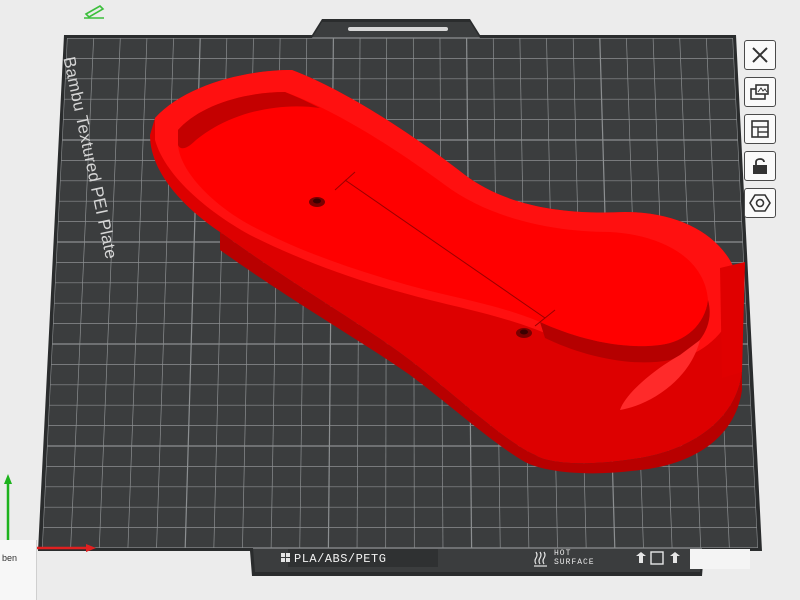  I want to click on layout-button, so click(760, 129).